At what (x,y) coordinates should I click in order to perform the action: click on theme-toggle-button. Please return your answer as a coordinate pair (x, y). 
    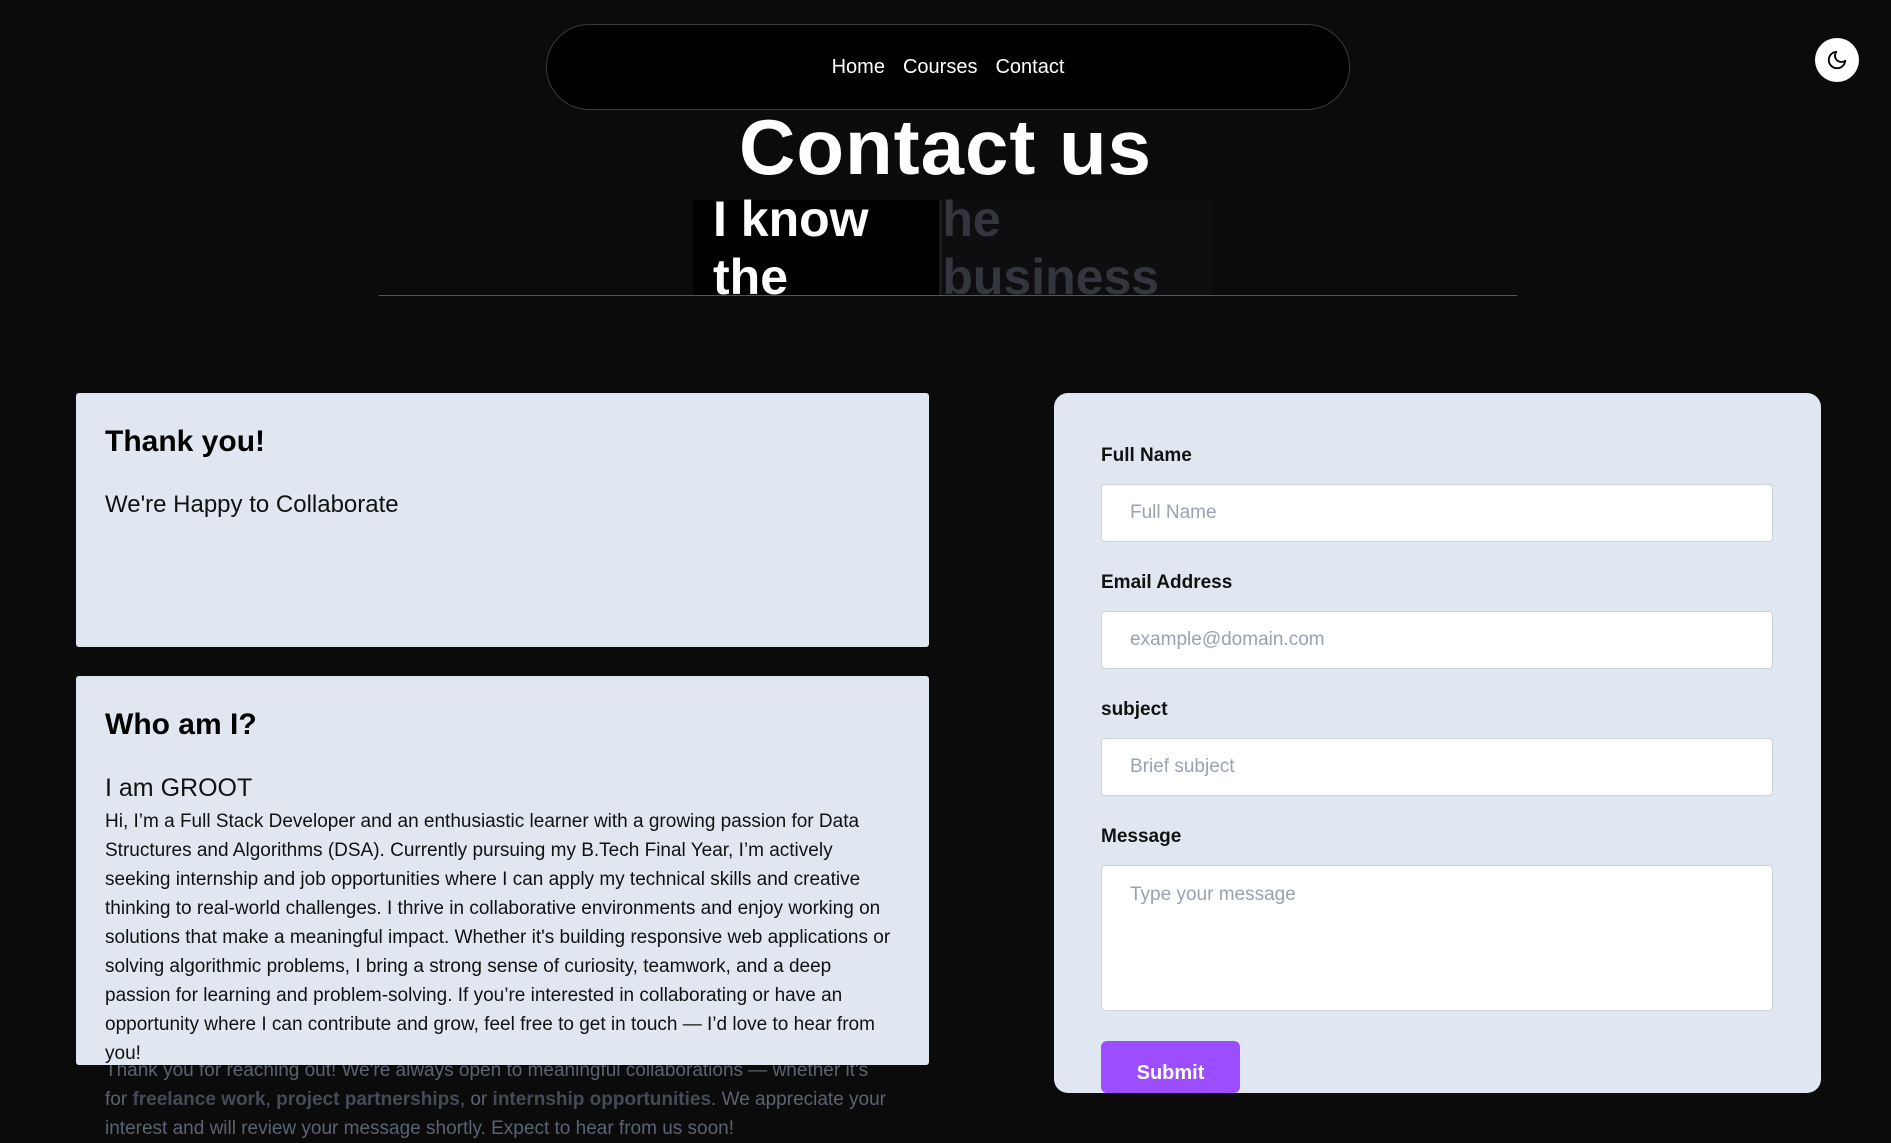
    Looking at the image, I should click on (1837, 60).